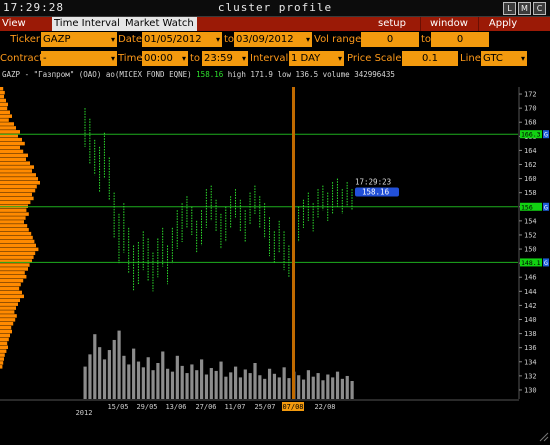 The width and height of the screenshot is (550, 445). I want to click on y-tick-label: 160, so click(530, 179).